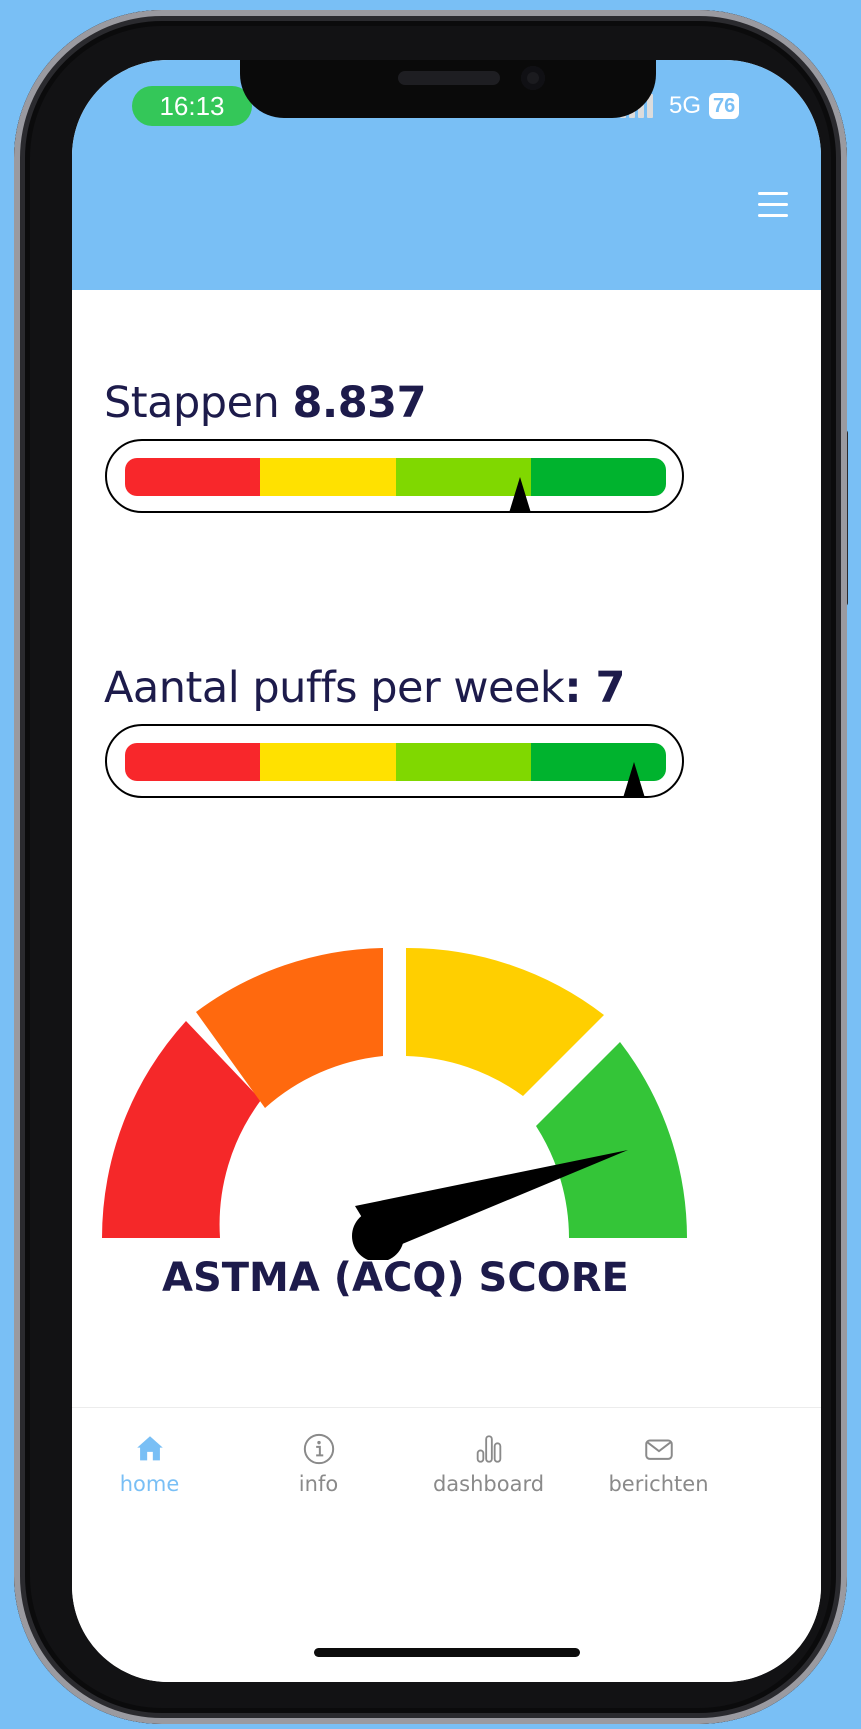 The image size is (861, 1729). Describe the element at coordinates (519, 495) in the screenshot. I see `steps-pointer-icon` at that location.